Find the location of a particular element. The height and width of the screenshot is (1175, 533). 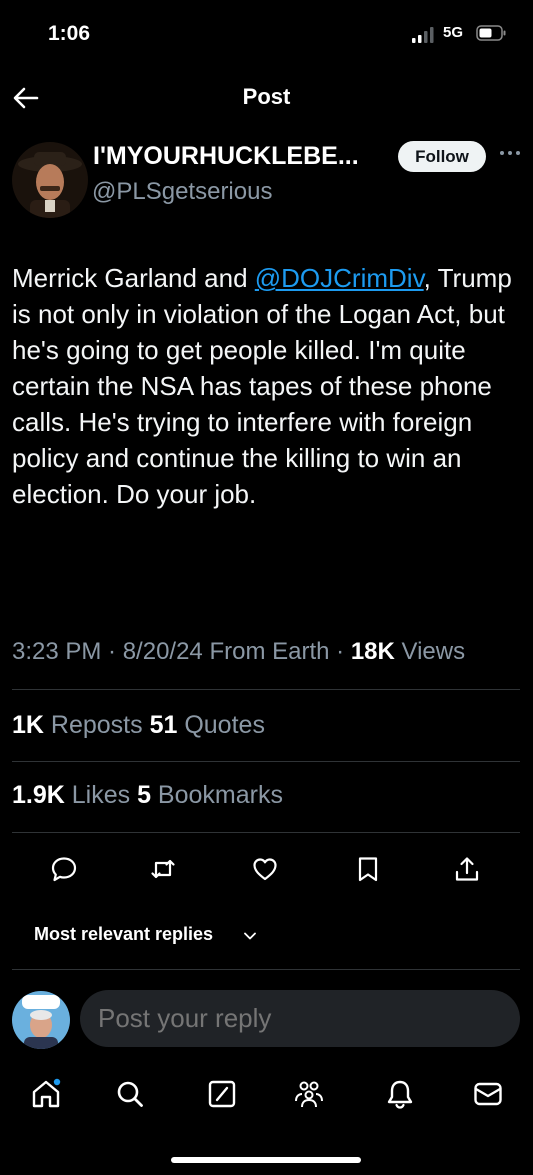

page-title: Post is located at coordinates (266, 96).